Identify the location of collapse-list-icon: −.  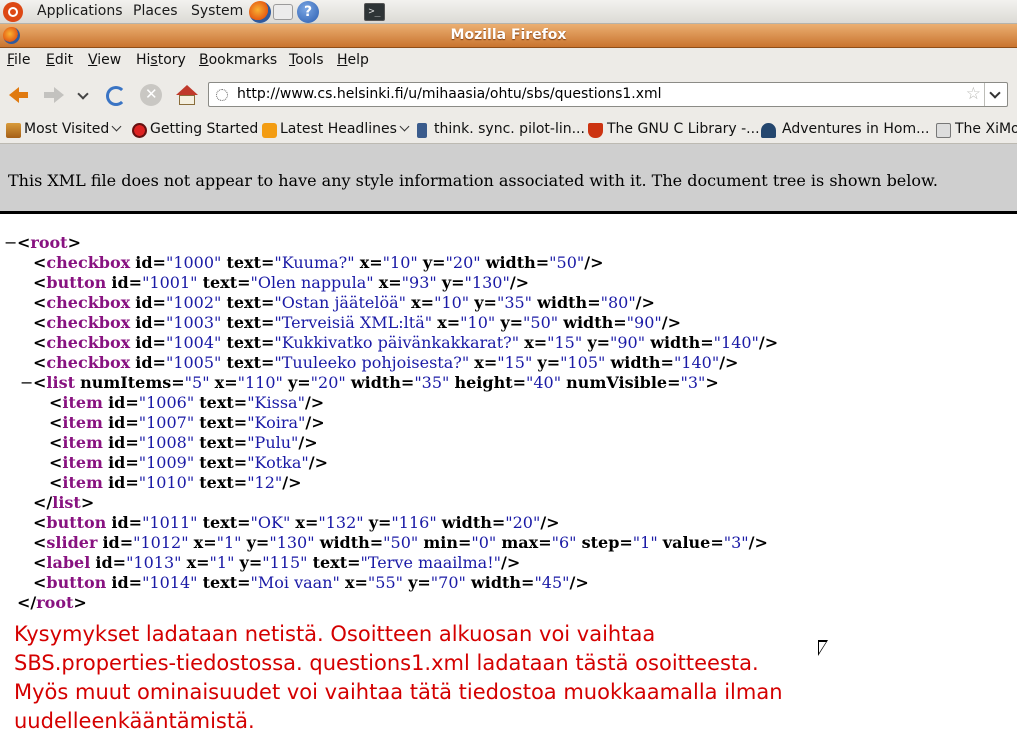
(26, 382).